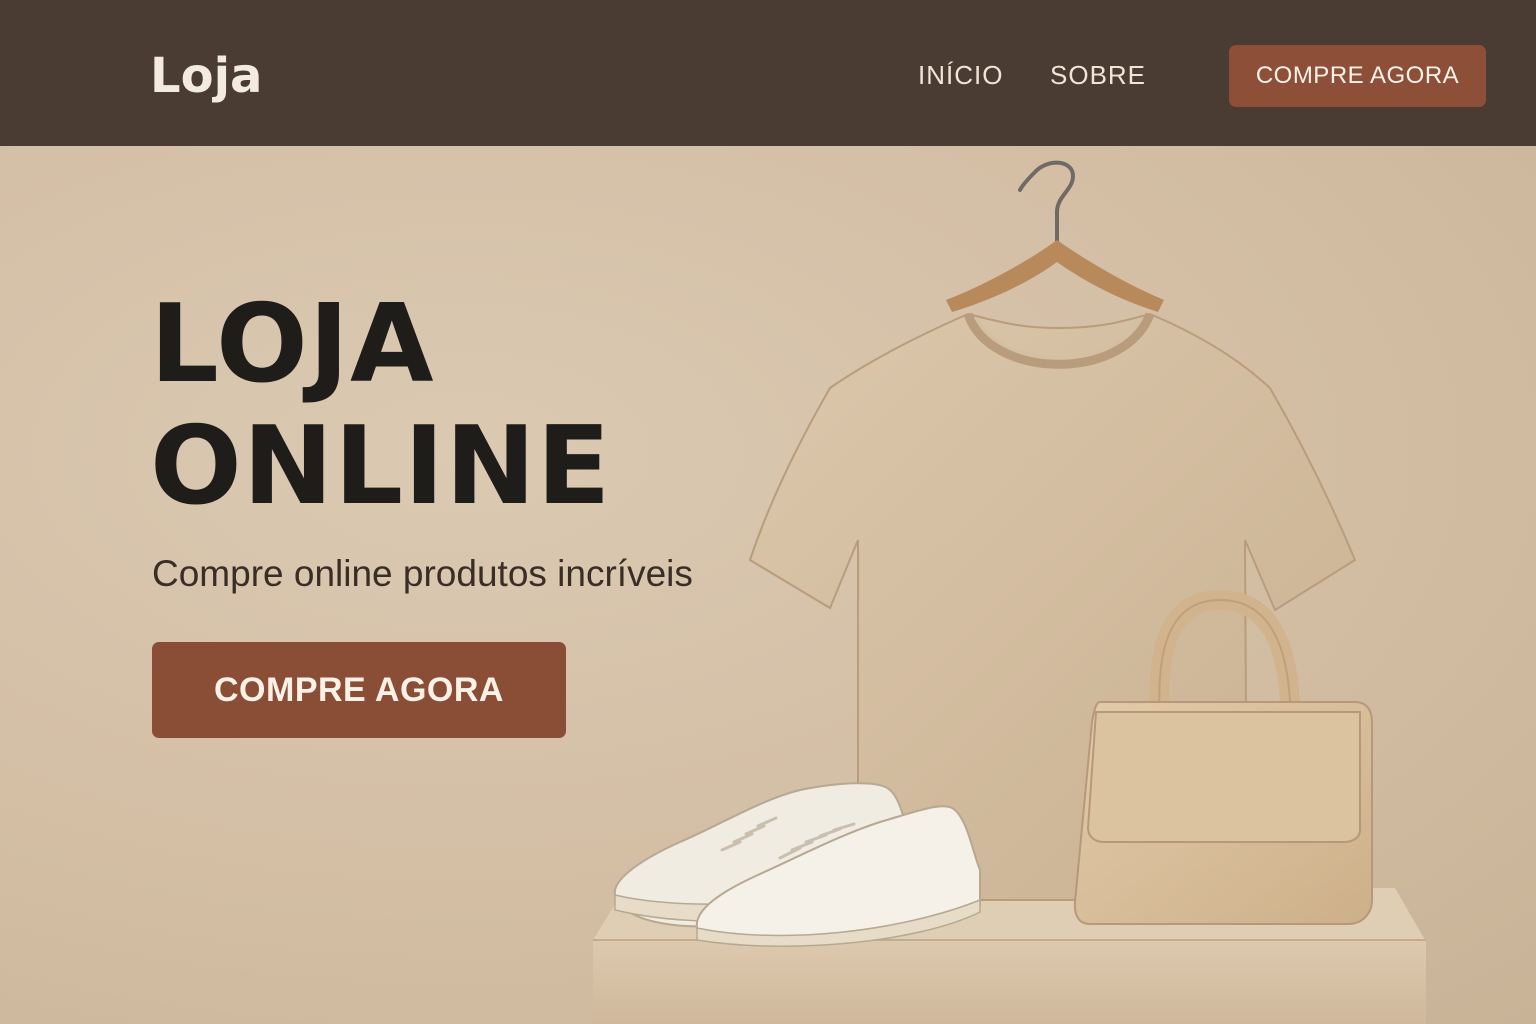 This screenshot has width=1536, height=1024. Describe the element at coordinates (206, 76) in the screenshot. I see `brand-logo: Loja` at that location.